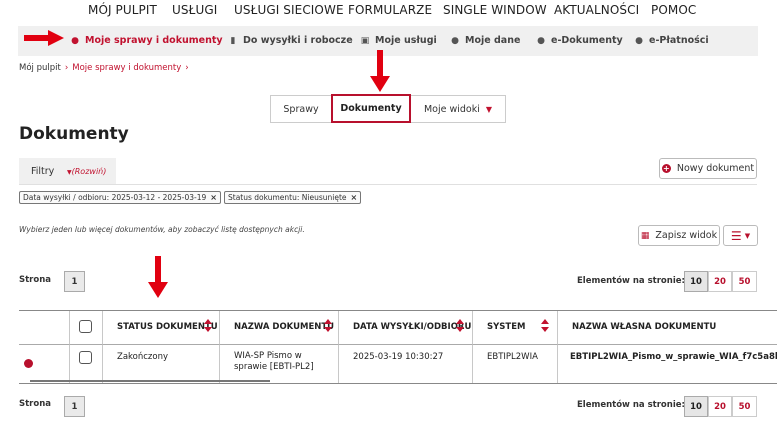  Describe the element at coordinates (696, 406) in the screenshot. I see `per-page-10-bottom: 10` at that location.